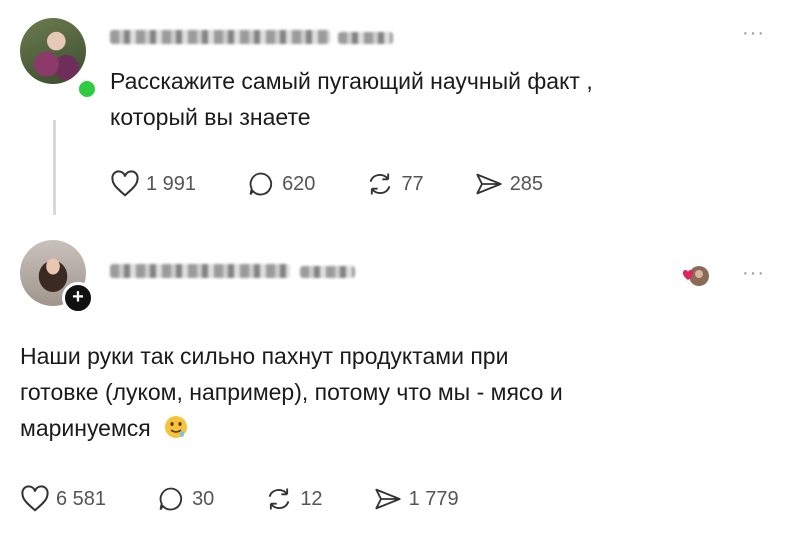 This screenshot has height=537, width=800. What do you see at coordinates (210, 117) in the screenshot?
I see `post-text-line: который вы знаете` at bounding box center [210, 117].